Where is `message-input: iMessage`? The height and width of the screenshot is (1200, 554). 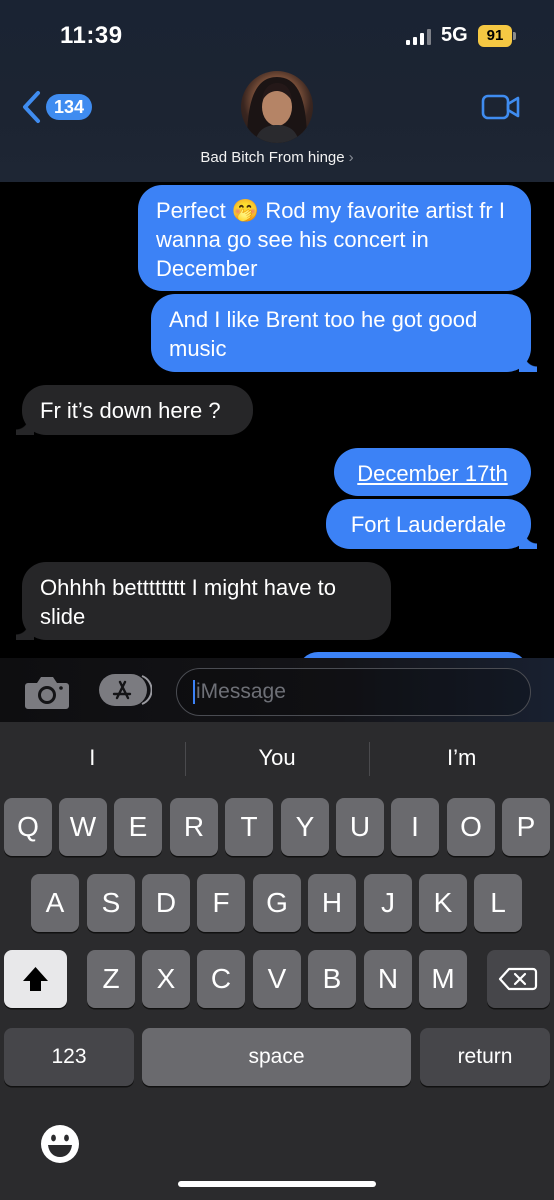
message-input: iMessage is located at coordinates (353, 692).